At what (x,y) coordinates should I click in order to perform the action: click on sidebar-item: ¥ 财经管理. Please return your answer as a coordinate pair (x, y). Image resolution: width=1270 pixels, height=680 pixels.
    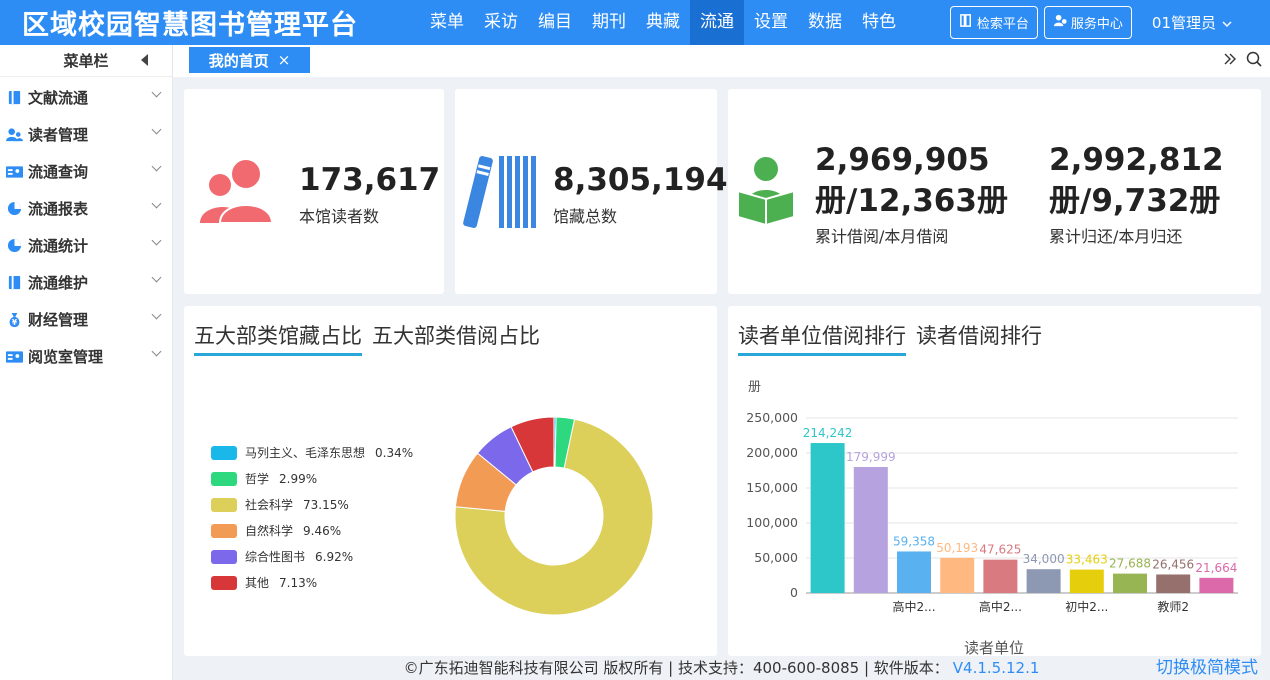
    Looking at the image, I should click on (86, 319).